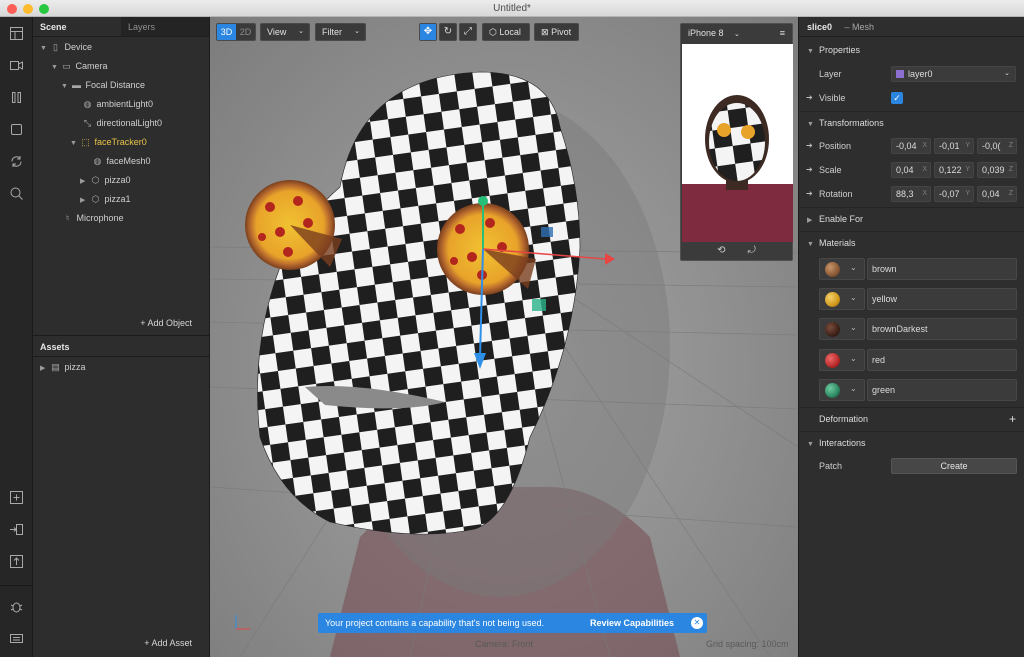 The width and height of the screenshot is (1024, 657). Describe the element at coordinates (277, 32) in the screenshot. I see `view-label: View` at that location.